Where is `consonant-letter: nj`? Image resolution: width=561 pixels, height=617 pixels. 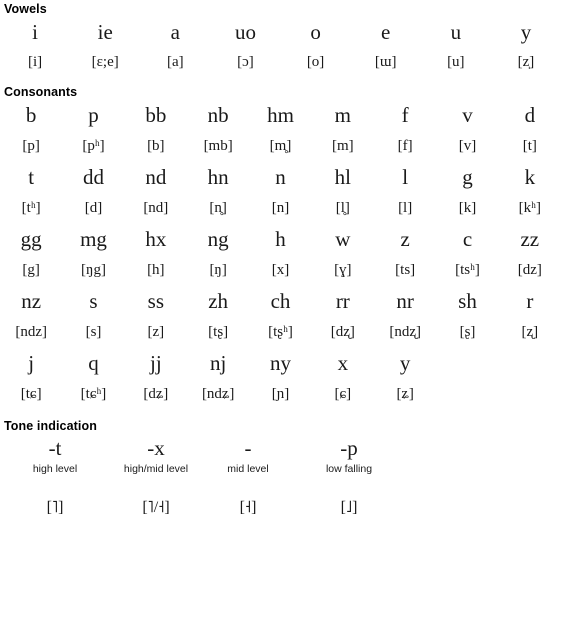 consonant-letter: nj is located at coordinates (218, 363).